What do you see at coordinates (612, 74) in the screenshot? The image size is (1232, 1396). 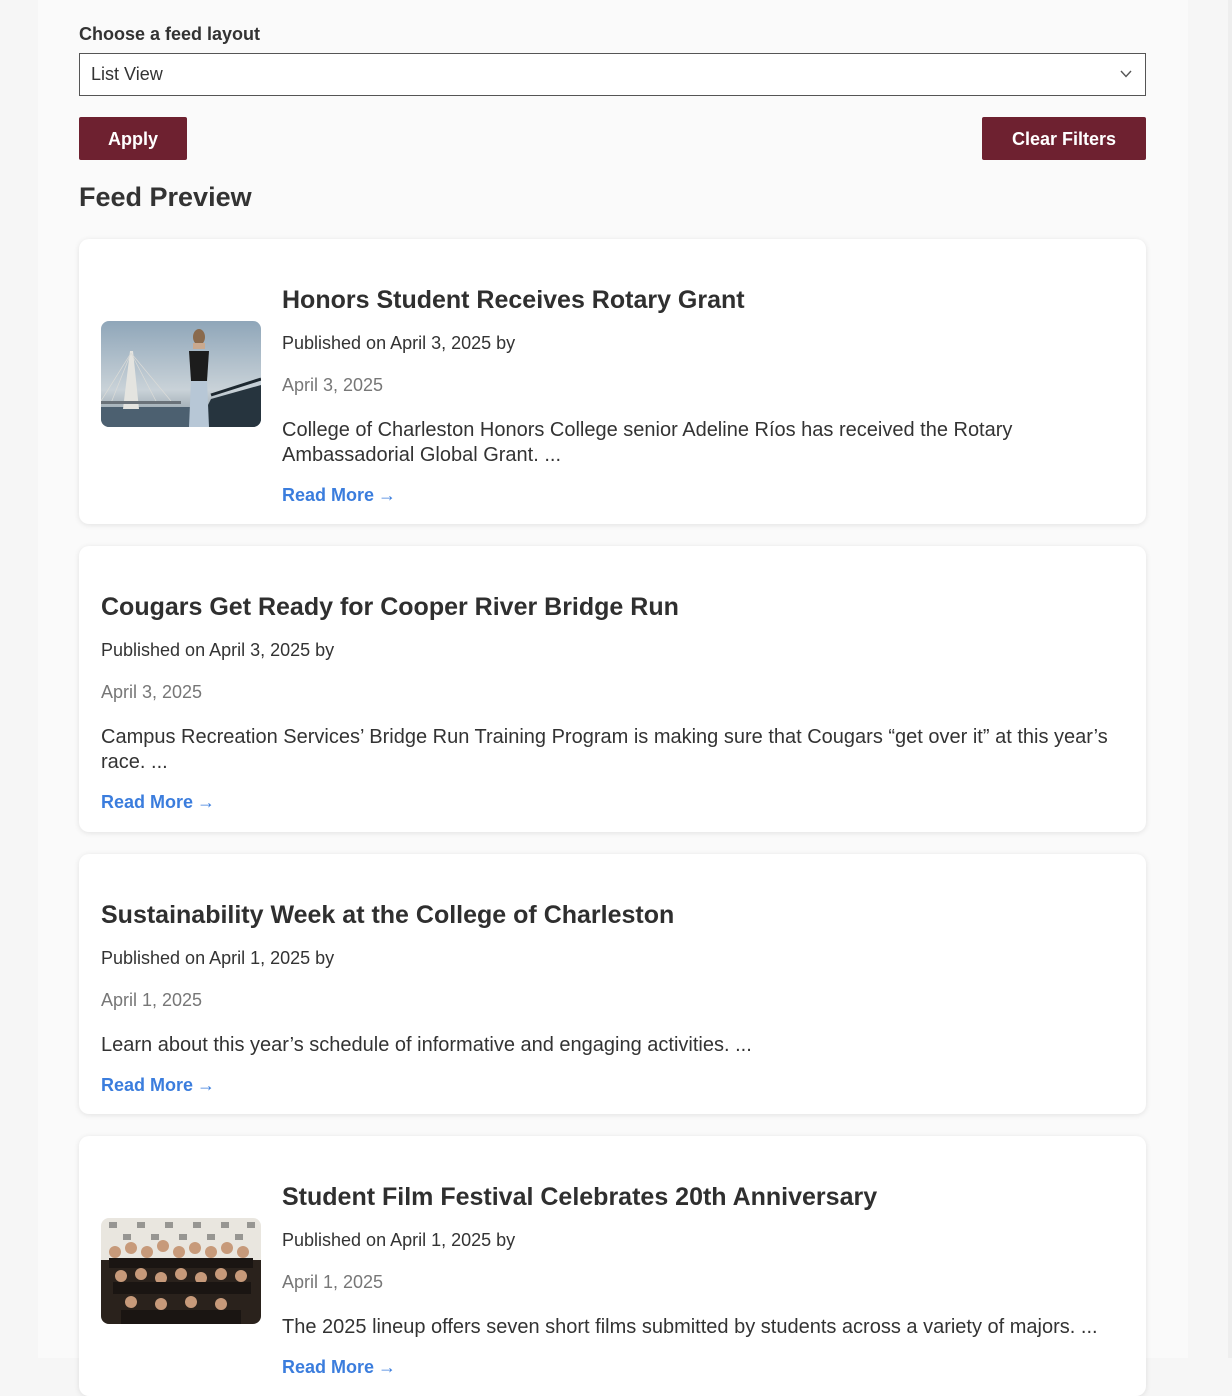 I see `layout-select: List View` at bounding box center [612, 74].